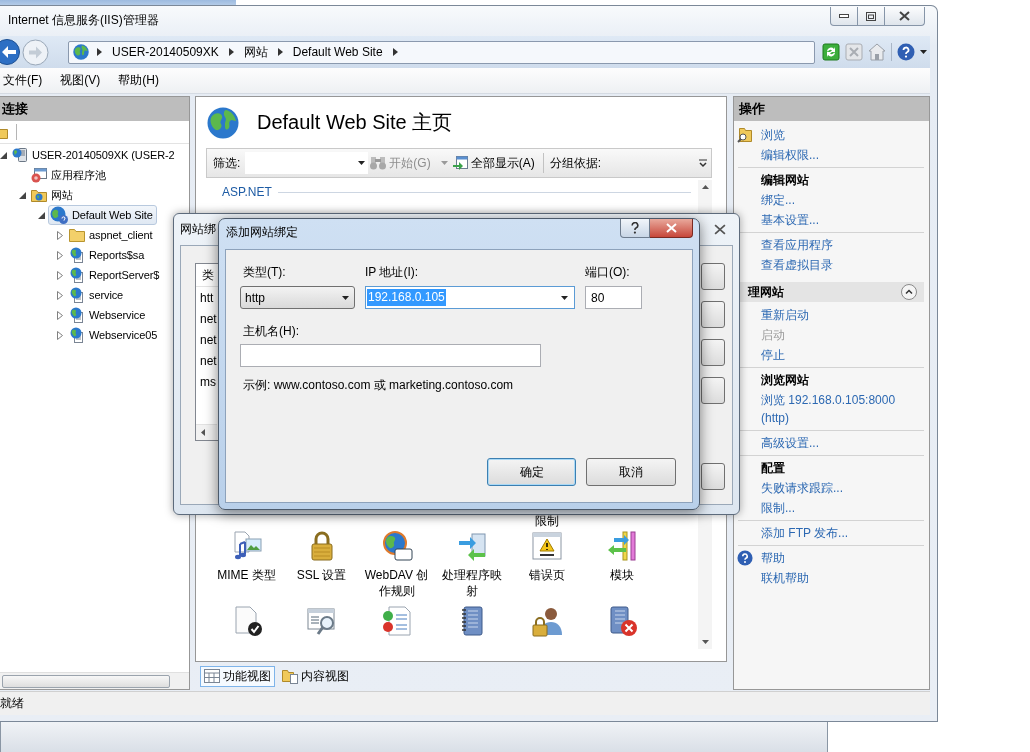 This screenshot has height=752, width=1030. I want to click on arrow-left-icon, so click(203, 432).